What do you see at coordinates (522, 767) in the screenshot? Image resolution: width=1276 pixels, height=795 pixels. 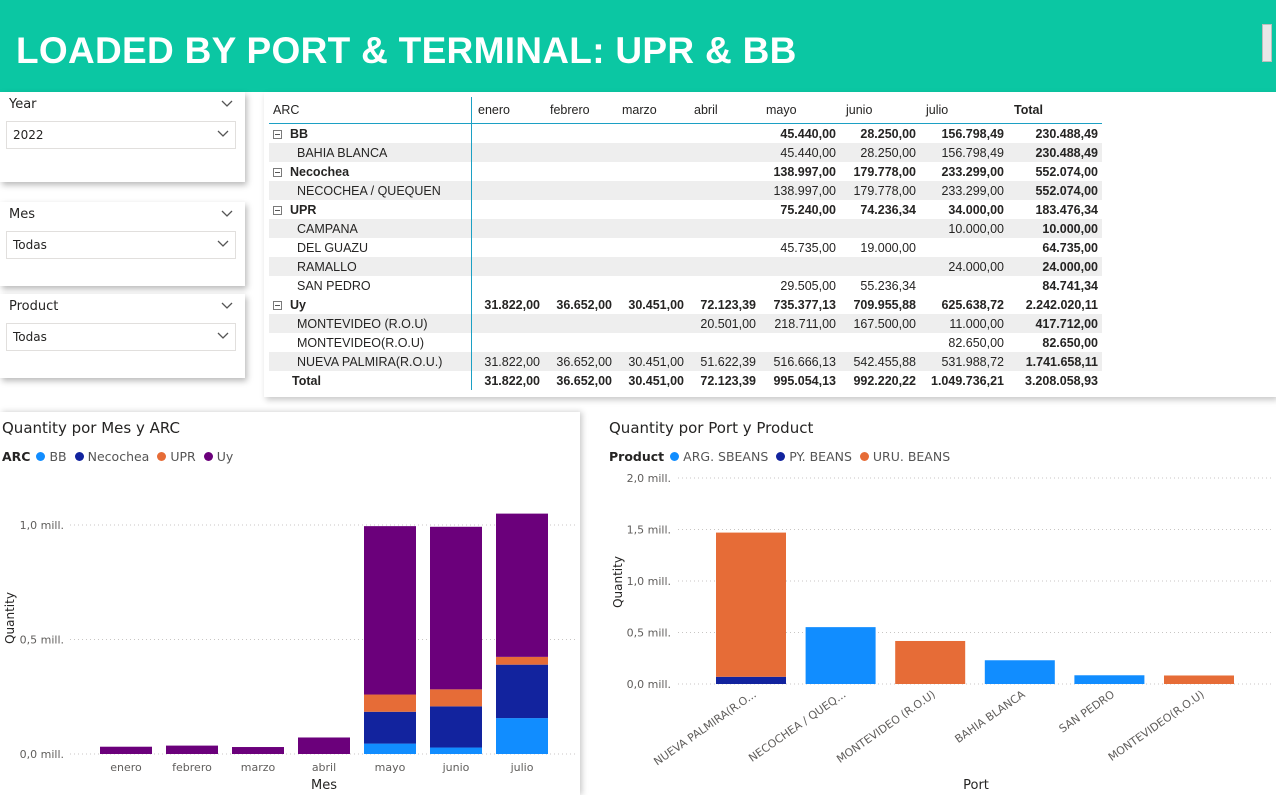 I see `x-tick-label: julio` at bounding box center [522, 767].